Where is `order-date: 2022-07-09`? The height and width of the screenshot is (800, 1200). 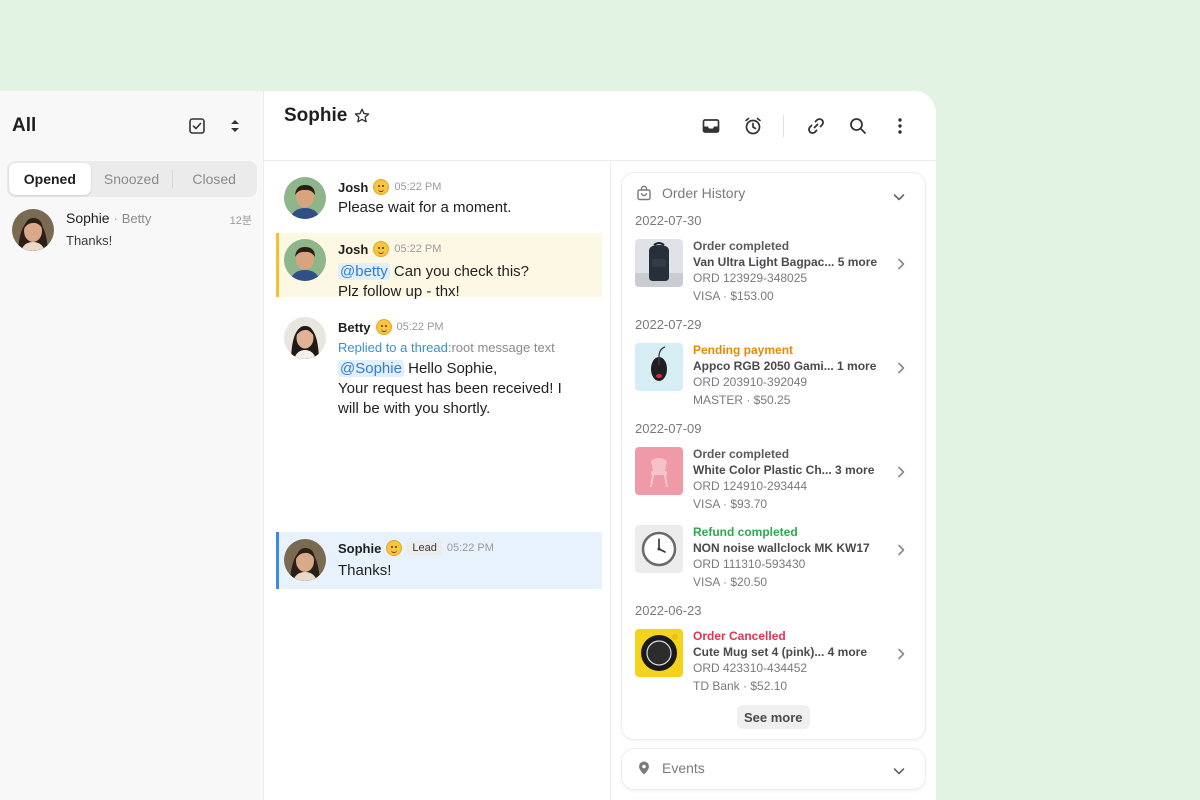 order-date: 2022-07-09 is located at coordinates (668, 428).